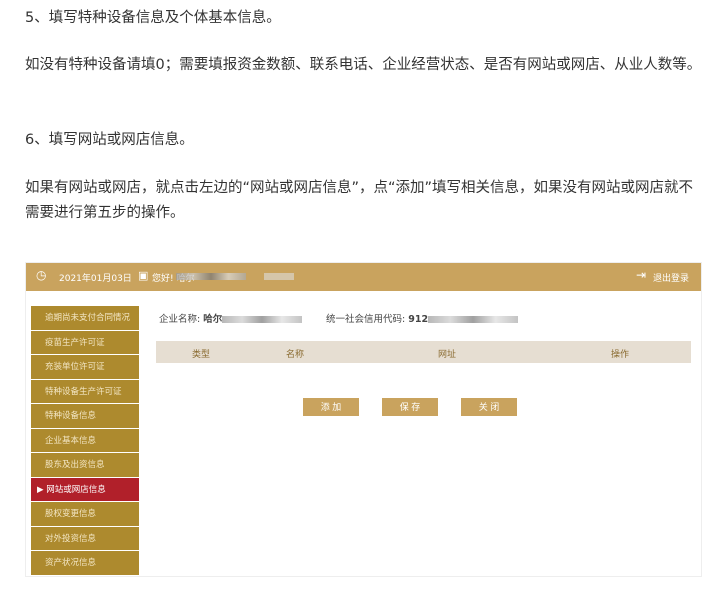 The height and width of the screenshot is (591, 716). I want to click on credit-code: 统一社会信用代码: 912, so click(422, 318).